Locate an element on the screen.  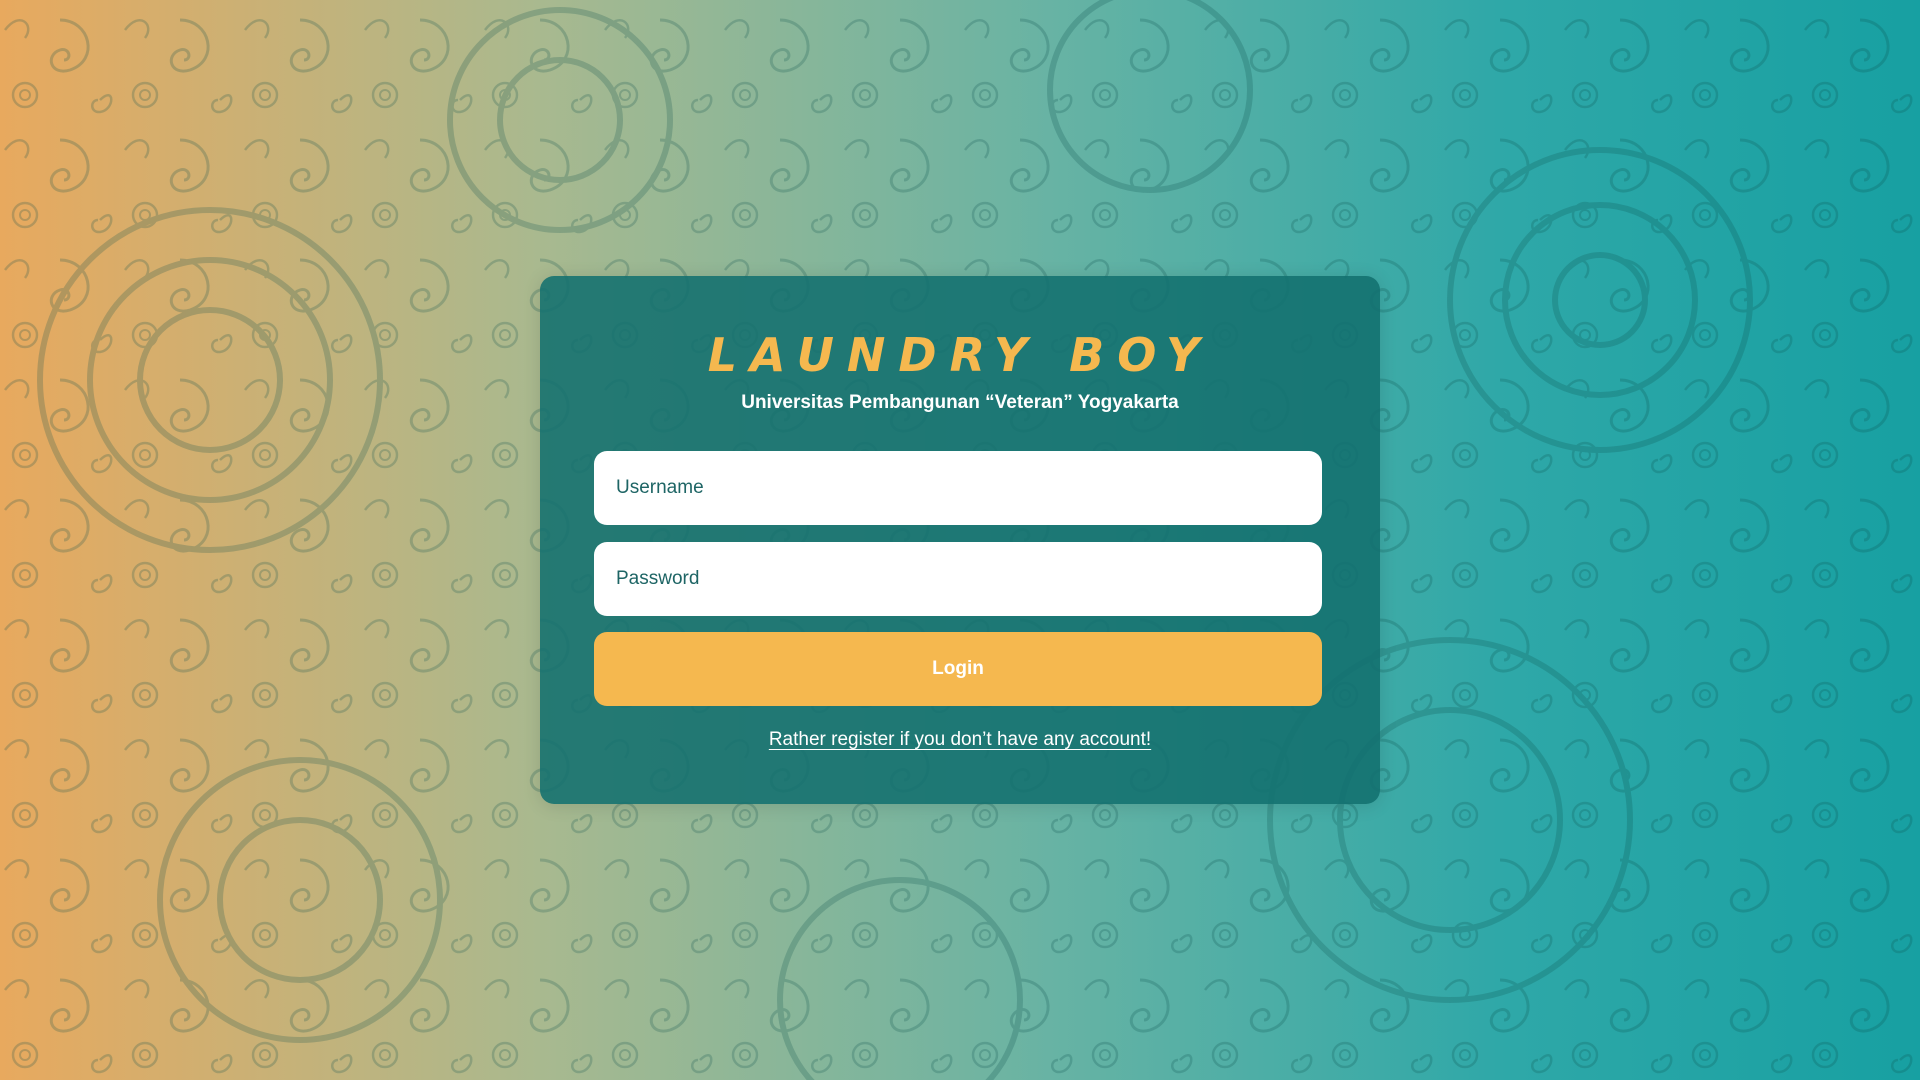
login-button: Login is located at coordinates (958, 669).